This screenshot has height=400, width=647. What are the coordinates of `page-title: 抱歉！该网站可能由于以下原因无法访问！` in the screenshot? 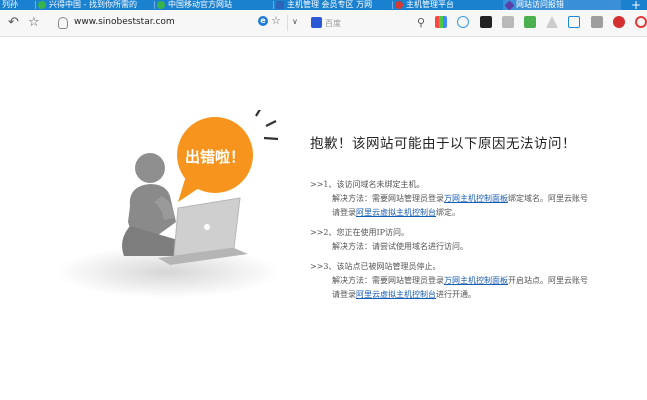 It's located at (443, 144).